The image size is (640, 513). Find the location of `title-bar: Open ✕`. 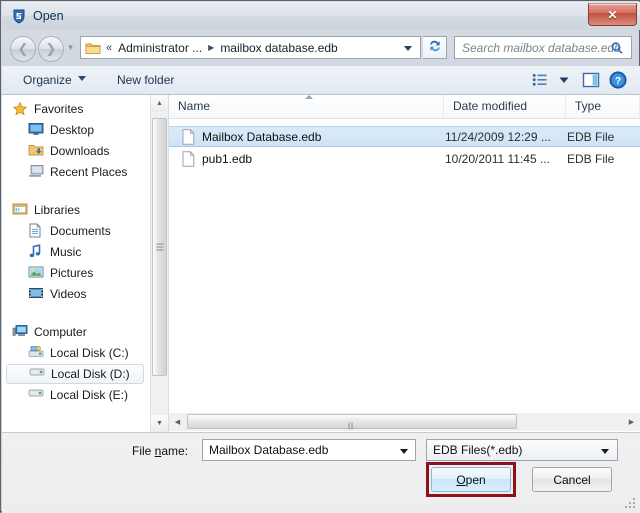

title-bar: Open ✕ is located at coordinates (321, 16).